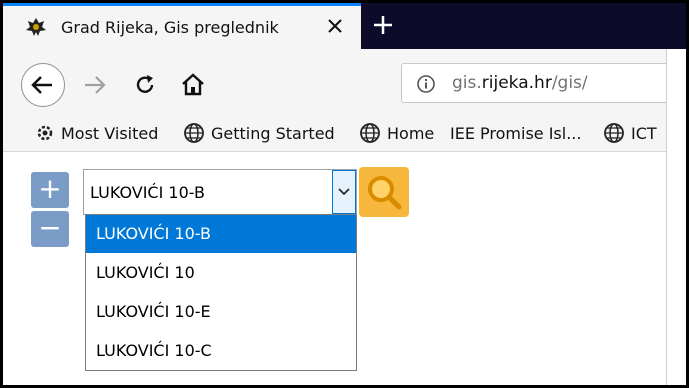 This screenshot has height=388, width=689. Describe the element at coordinates (569, 83) in the screenshot. I see `url-path: /gis/` at that location.